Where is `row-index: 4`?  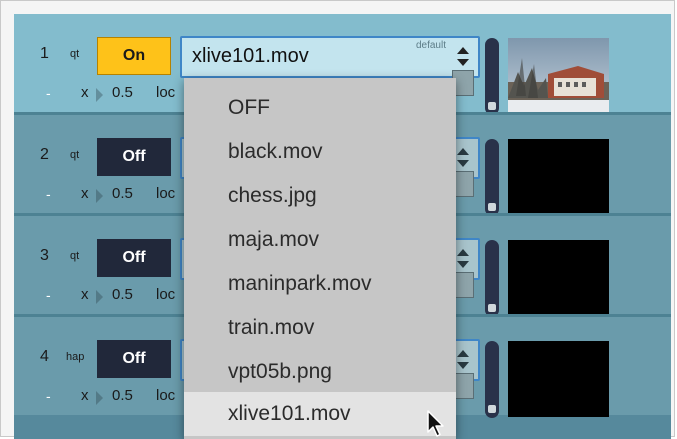 row-index: 4 is located at coordinates (44, 356).